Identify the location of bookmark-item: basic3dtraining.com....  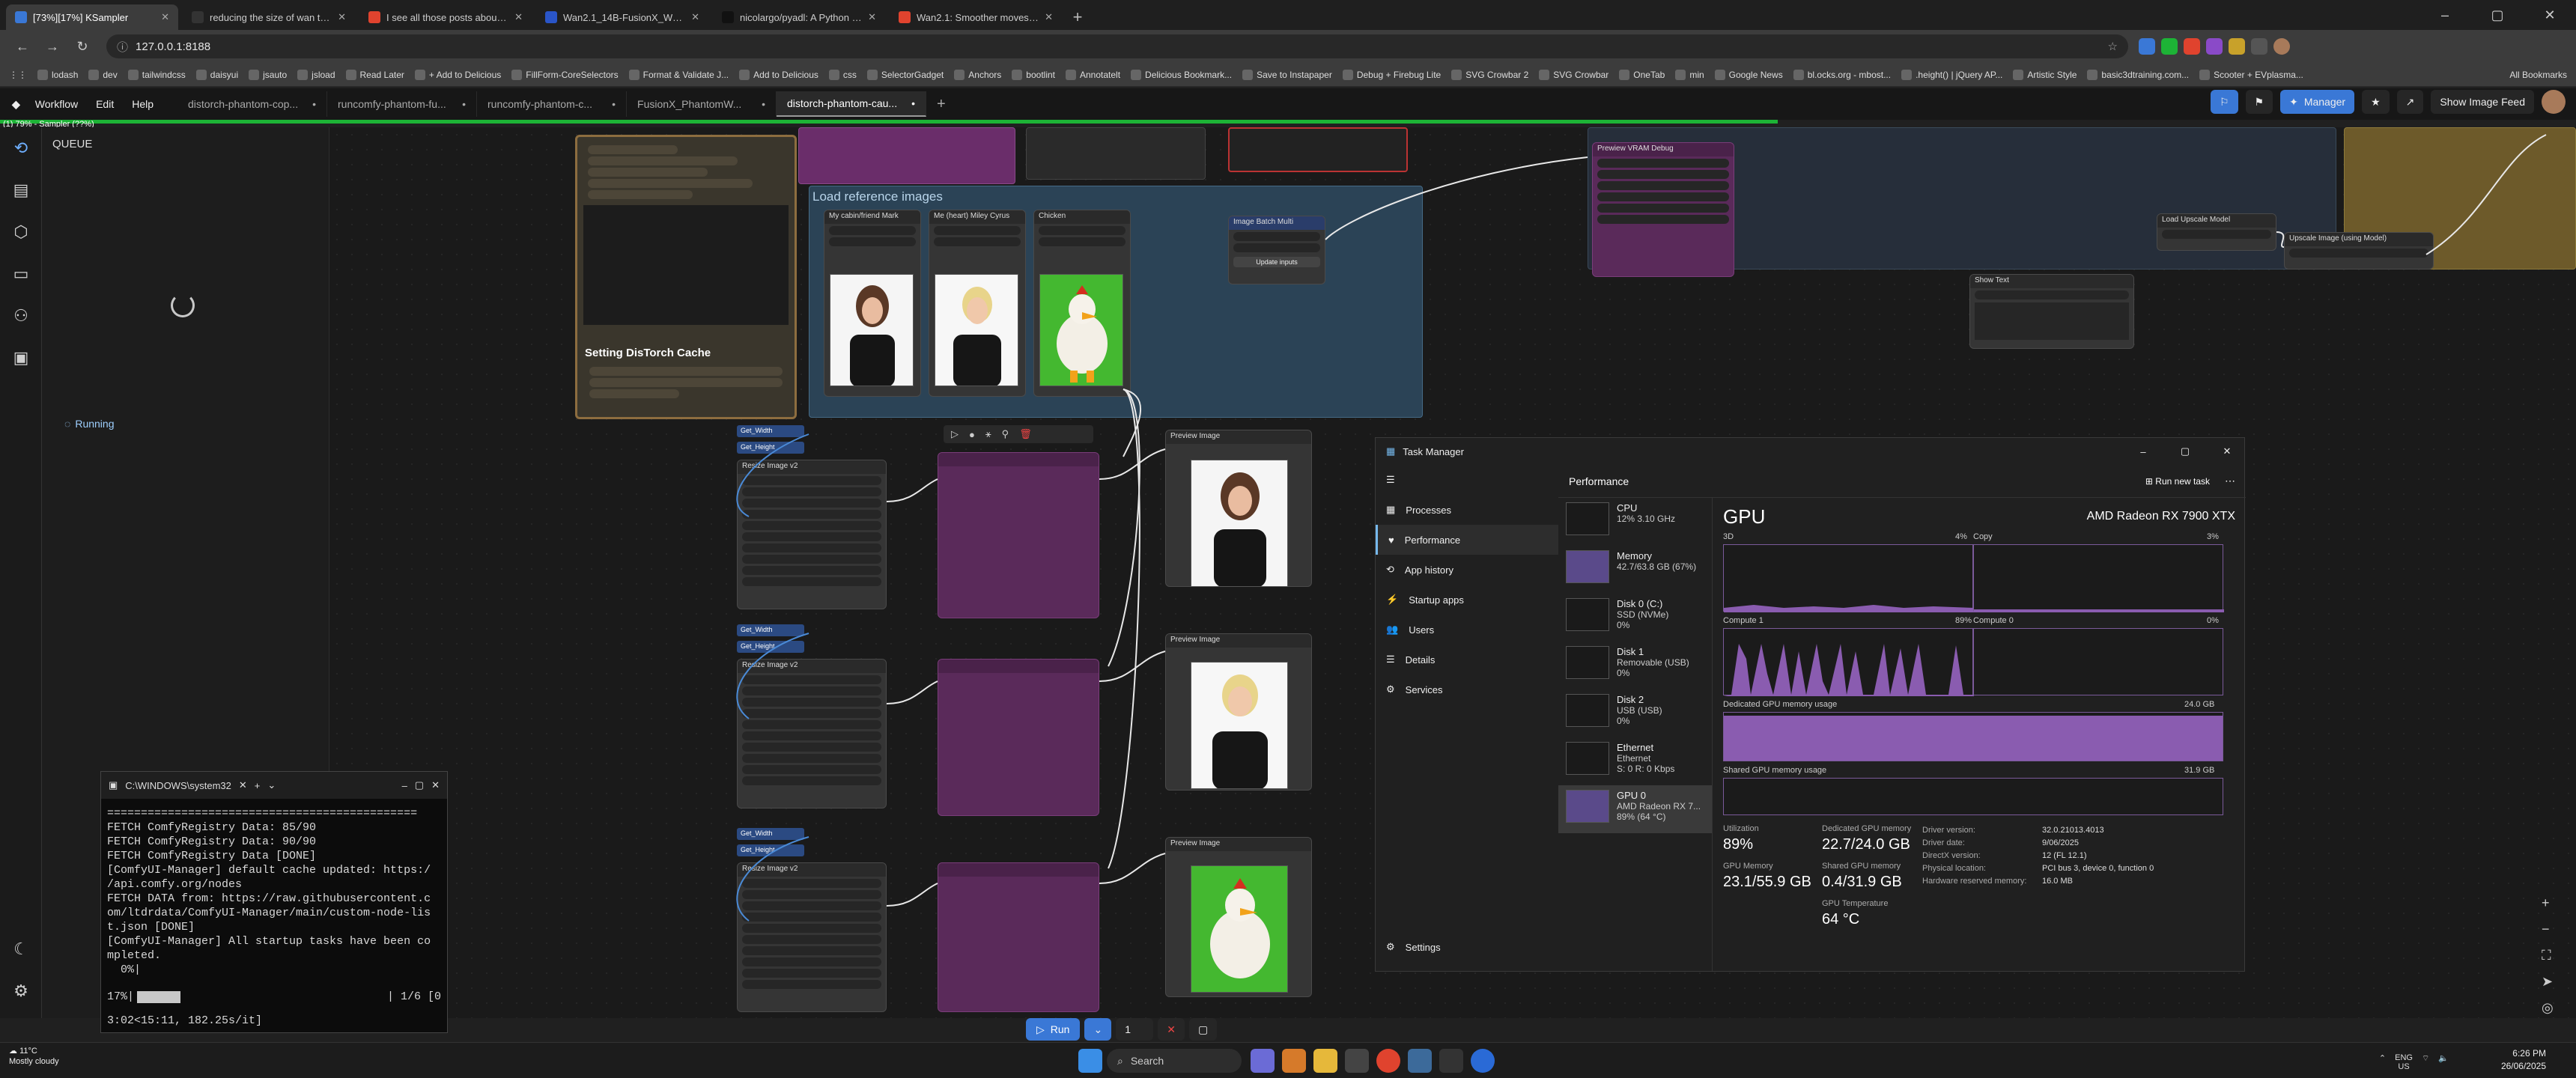
(2138, 74).